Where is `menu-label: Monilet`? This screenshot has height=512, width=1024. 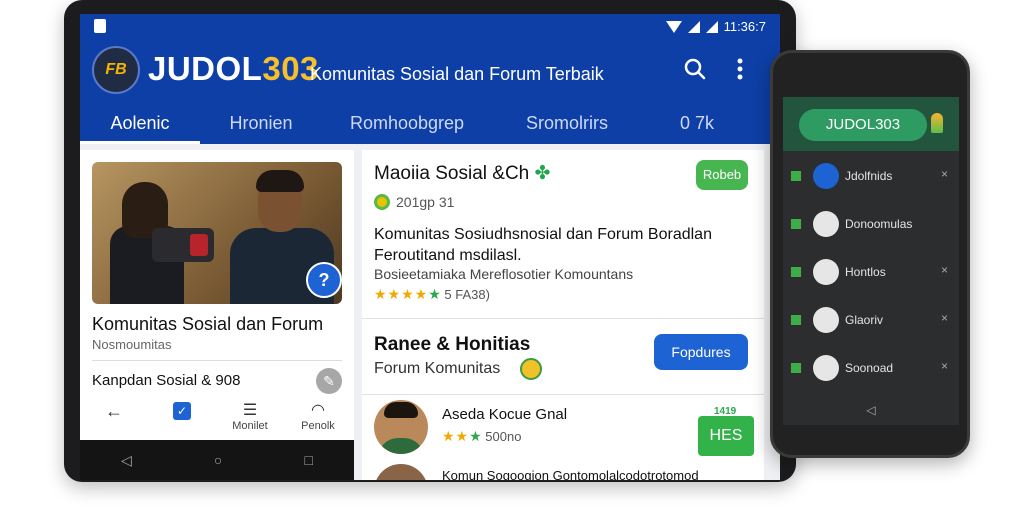
menu-label: Monilet is located at coordinates (250, 426).